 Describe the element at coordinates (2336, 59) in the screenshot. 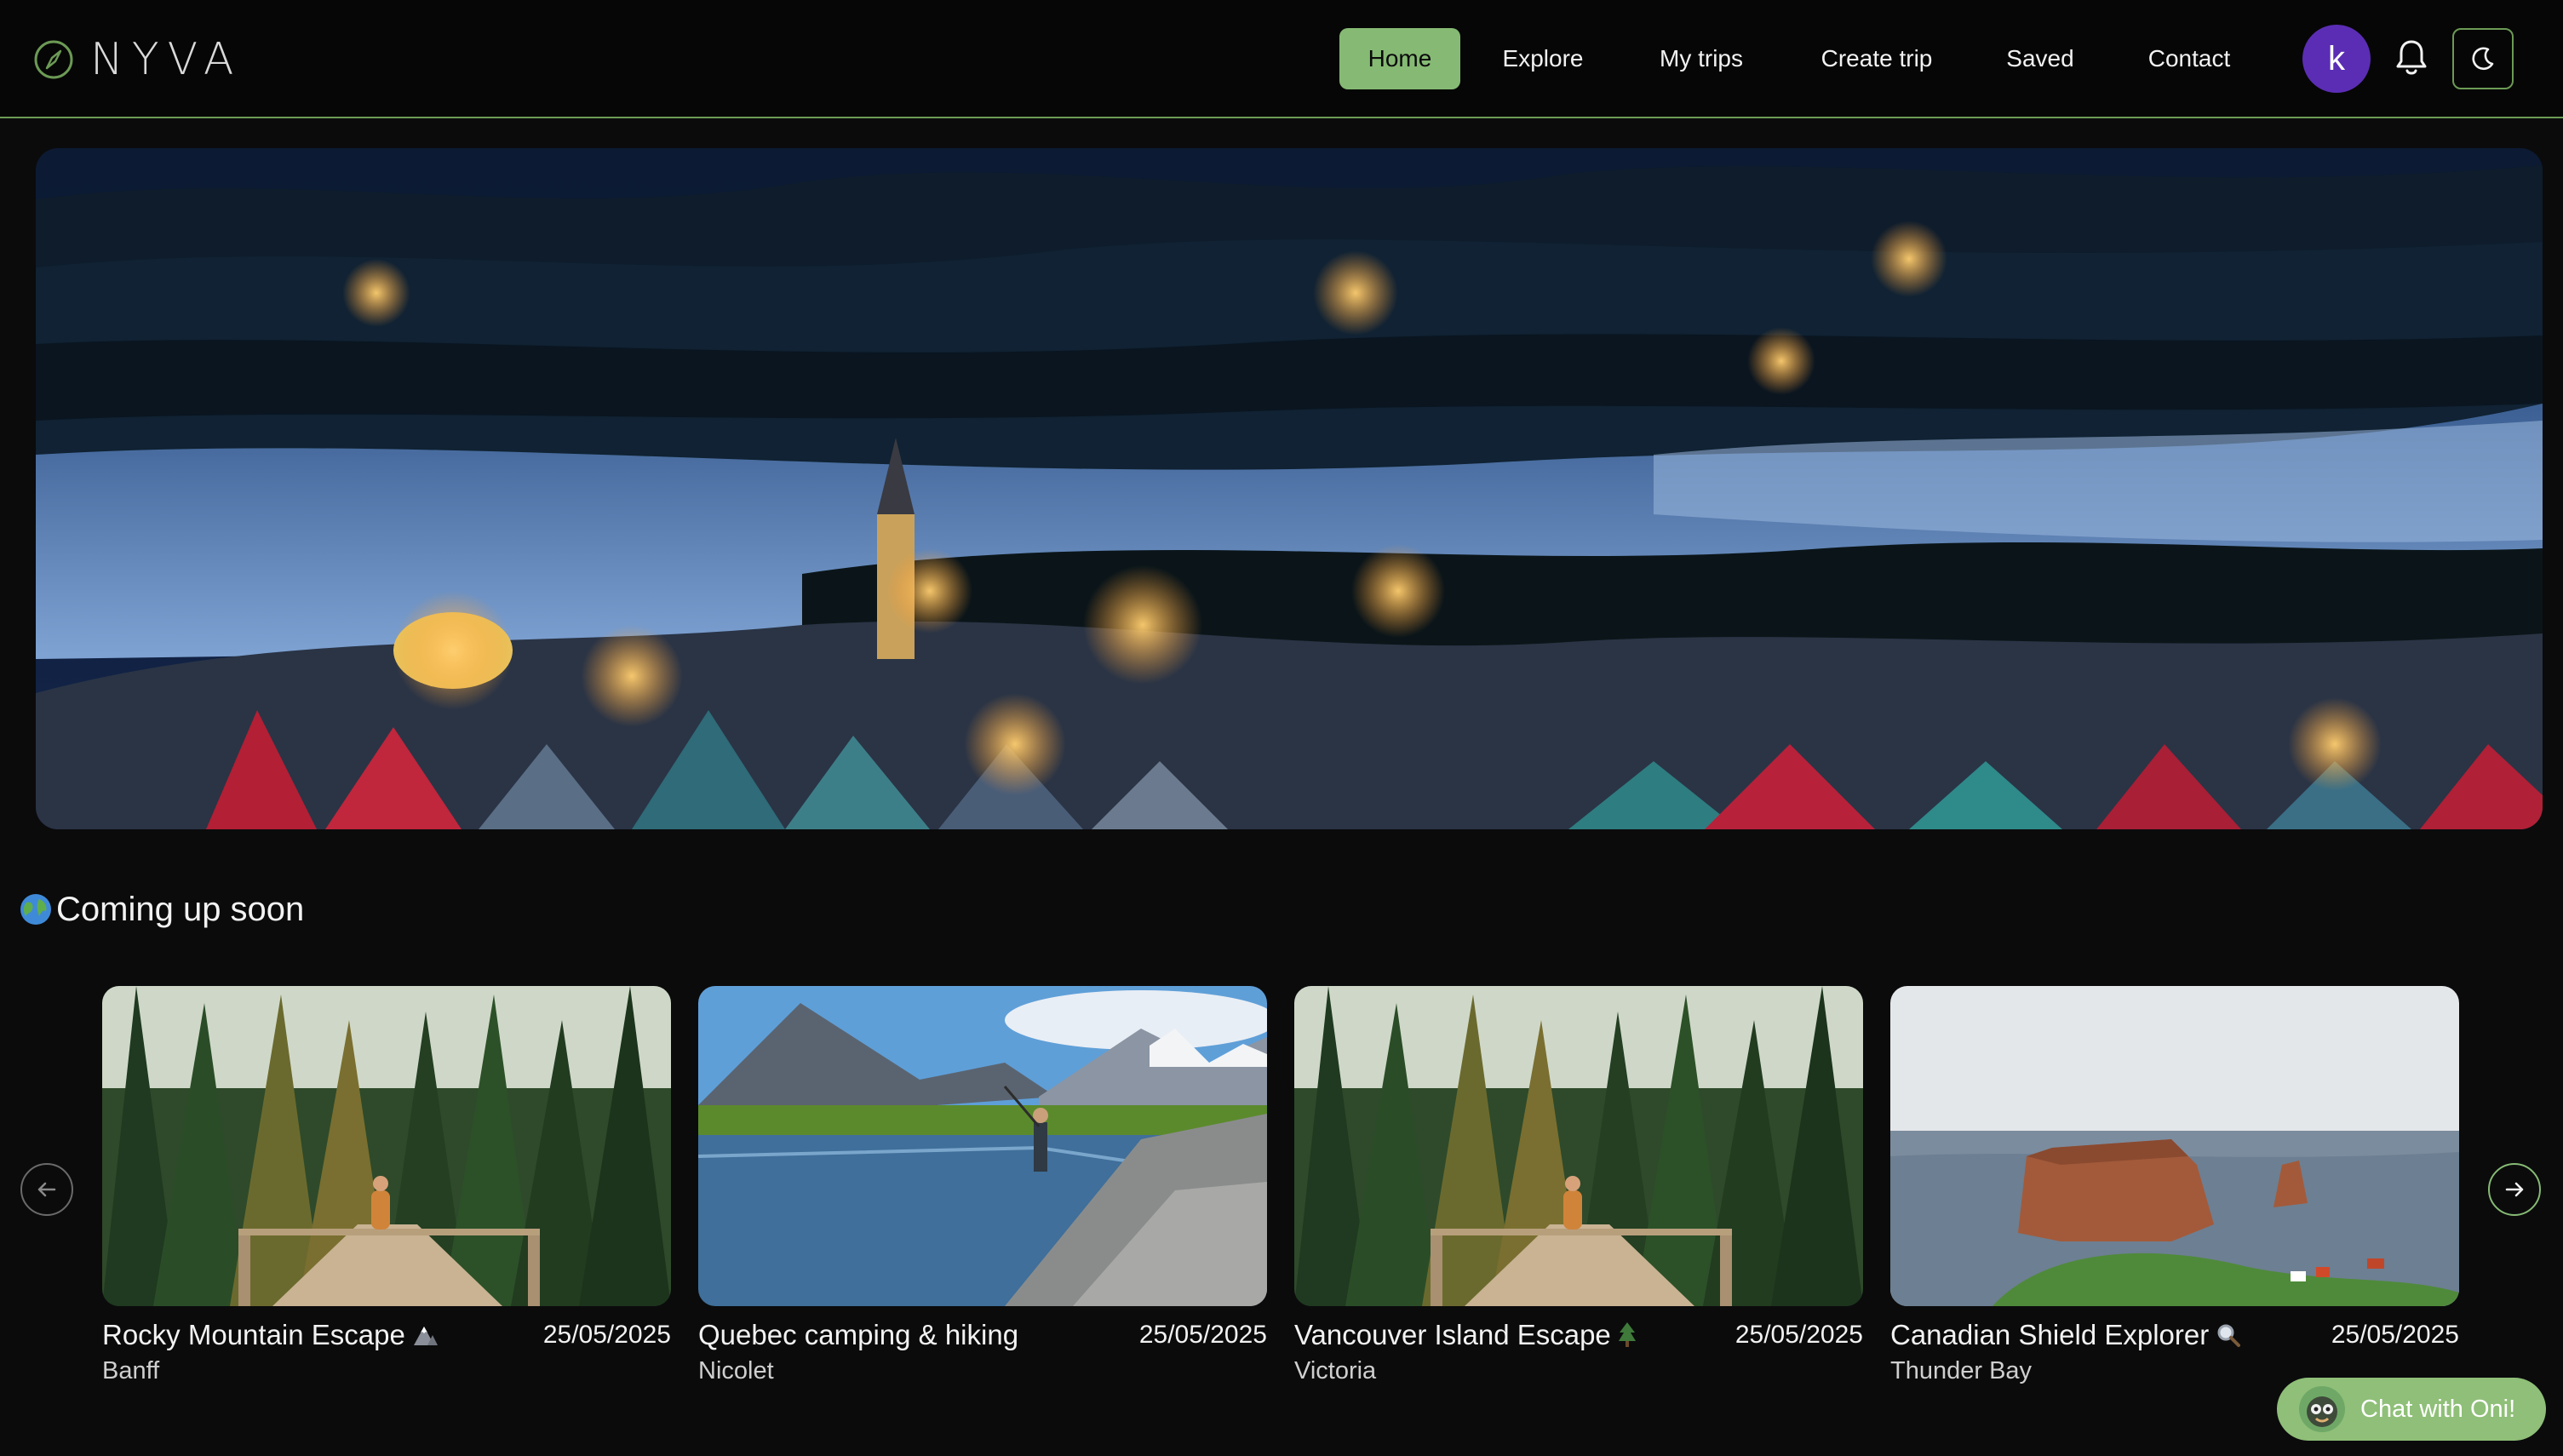

I see `user-avatar: k` at that location.